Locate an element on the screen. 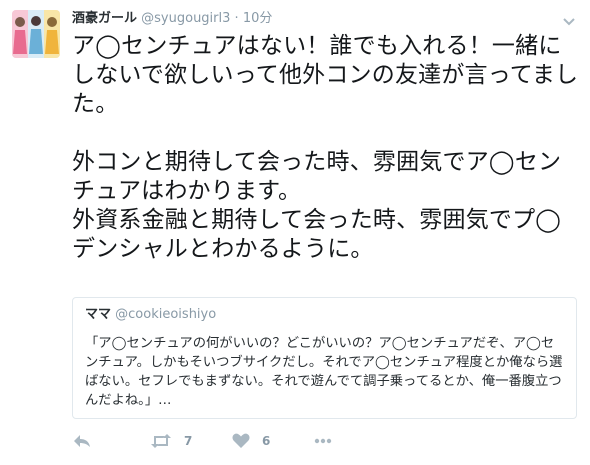 This screenshot has width=590, height=465. retweet-button: 7 is located at coordinates (171, 441).